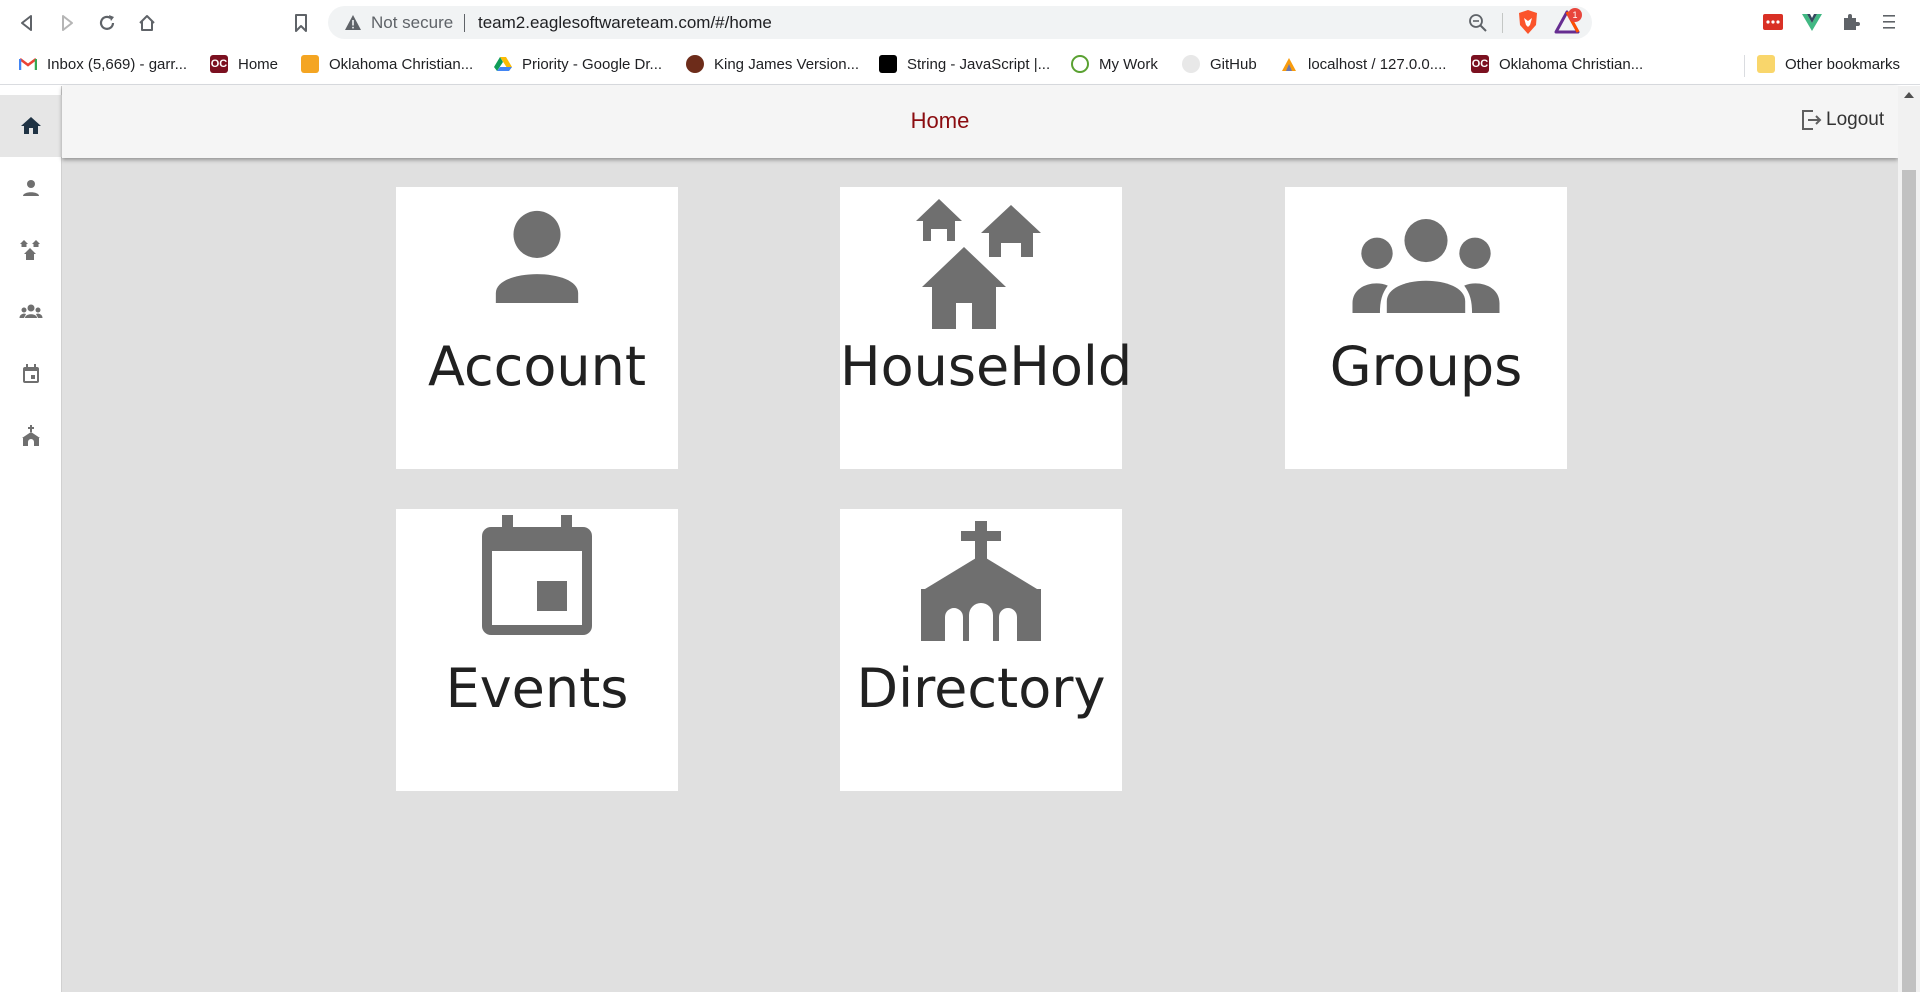 The height and width of the screenshot is (992, 1920). I want to click on sidenav-household, so click(31, 250).